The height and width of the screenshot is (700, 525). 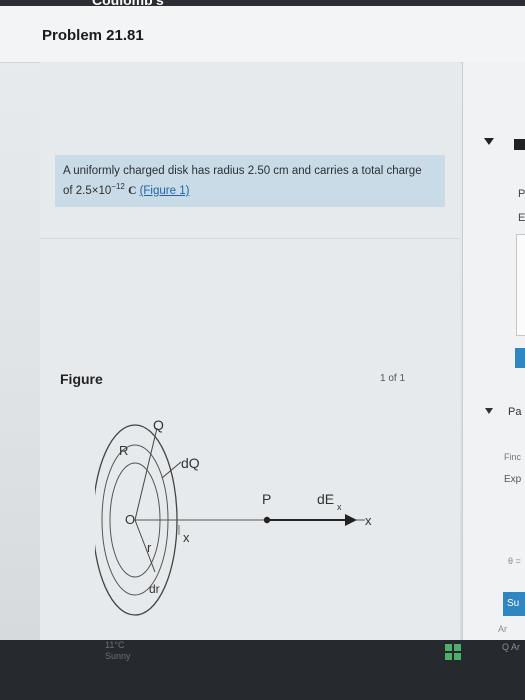 I want to click on label-r: r, so click(x=149, y=547).